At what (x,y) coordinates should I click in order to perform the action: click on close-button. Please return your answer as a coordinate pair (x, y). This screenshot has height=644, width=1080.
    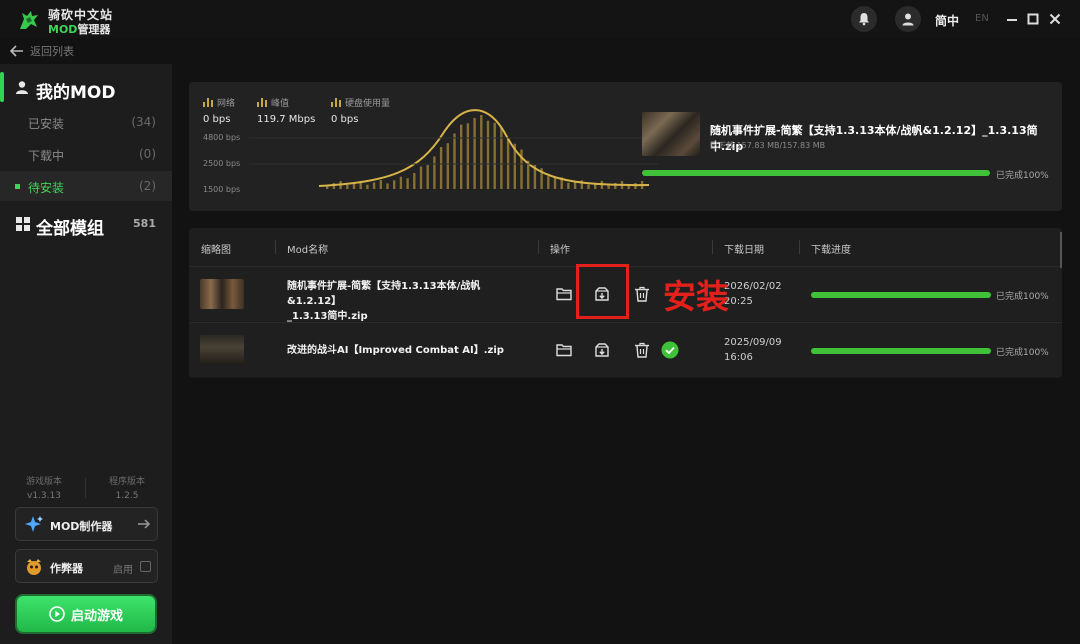
    Looking at the image, I should click on (1055, 19).